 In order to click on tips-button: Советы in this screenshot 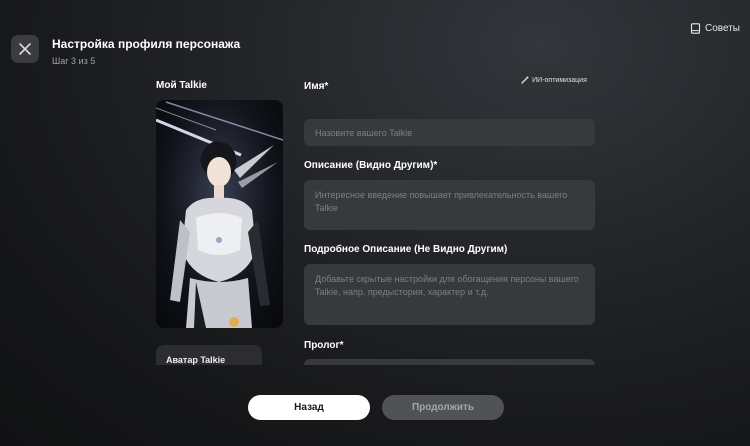, I will do `click(715, 28)`.